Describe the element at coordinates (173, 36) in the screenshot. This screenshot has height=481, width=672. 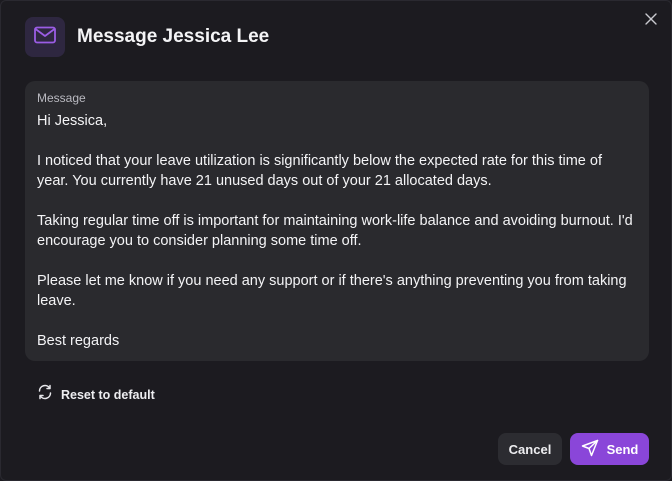
I see `dialog-title: Message Jessica Lee` at that location.